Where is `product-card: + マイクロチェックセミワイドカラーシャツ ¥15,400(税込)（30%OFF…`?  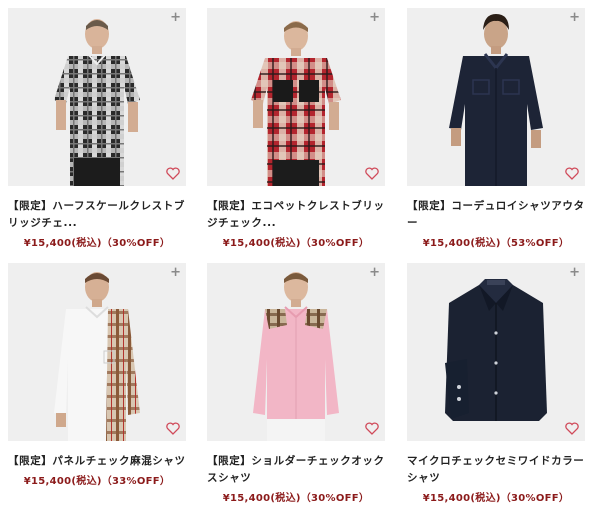
product-card: + マイクロチェックセミワイドカラーシャツ ¥15,400(税込)（30%OFF… is located at coordinates (496, 383).